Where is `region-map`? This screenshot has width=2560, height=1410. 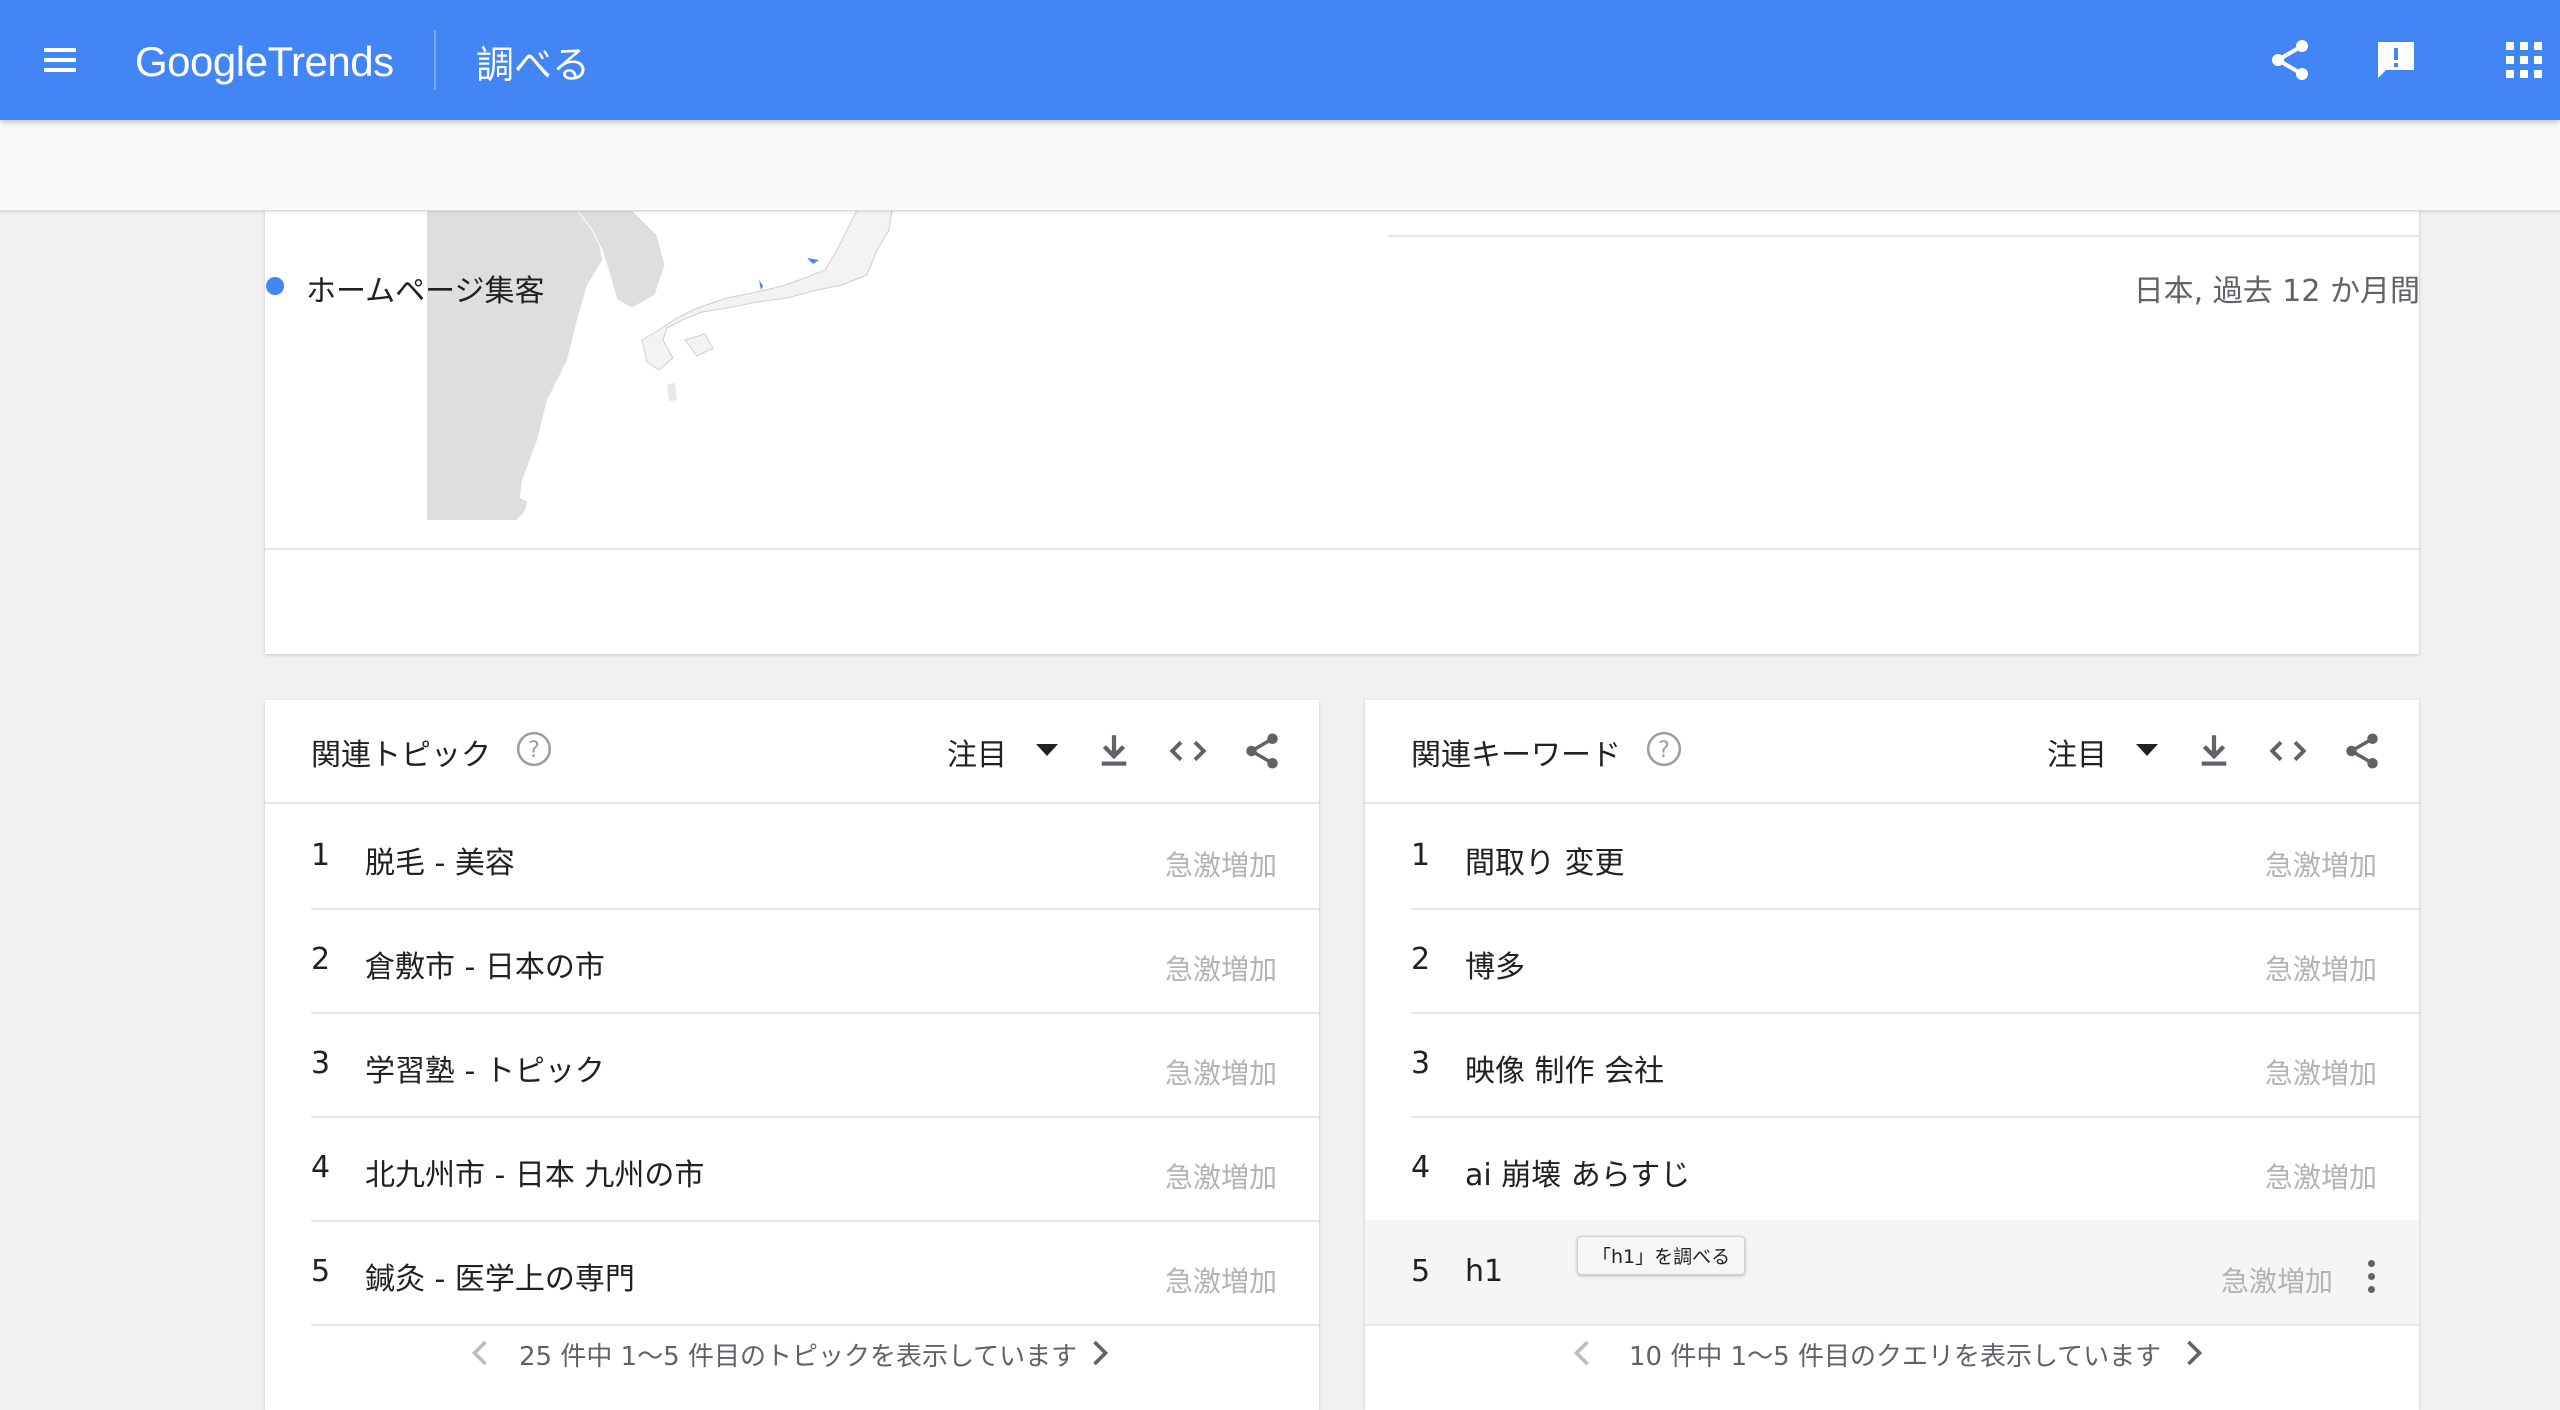 region-map is located at coordinates (787, 365).